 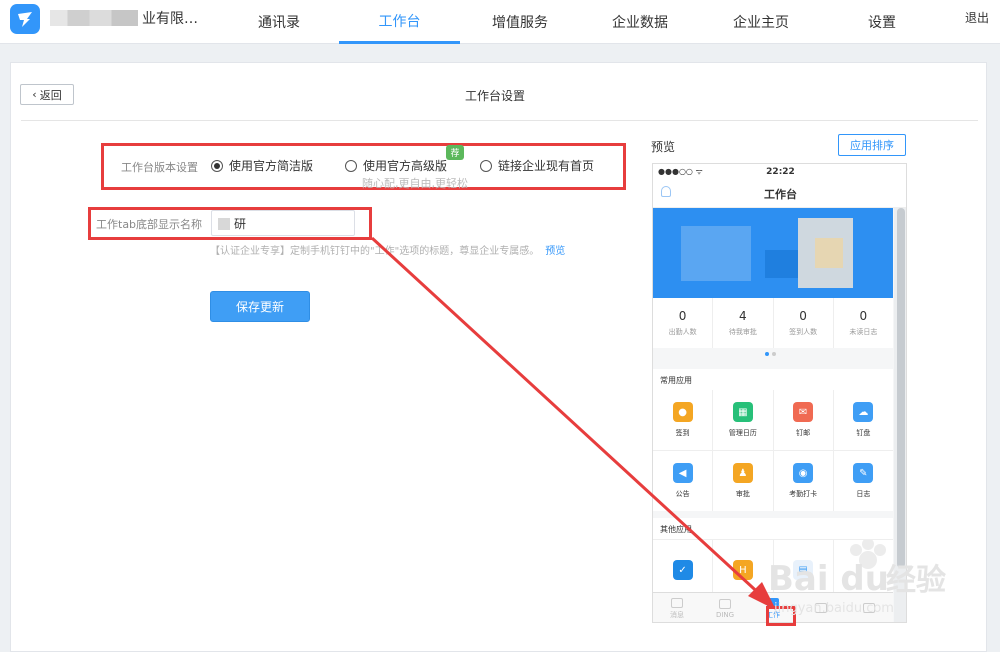 What do you see at coordinates (833, 608) in the screenshot?
I see `svg-text: jingyan.baidu.com` at bounding box center [833, 608].